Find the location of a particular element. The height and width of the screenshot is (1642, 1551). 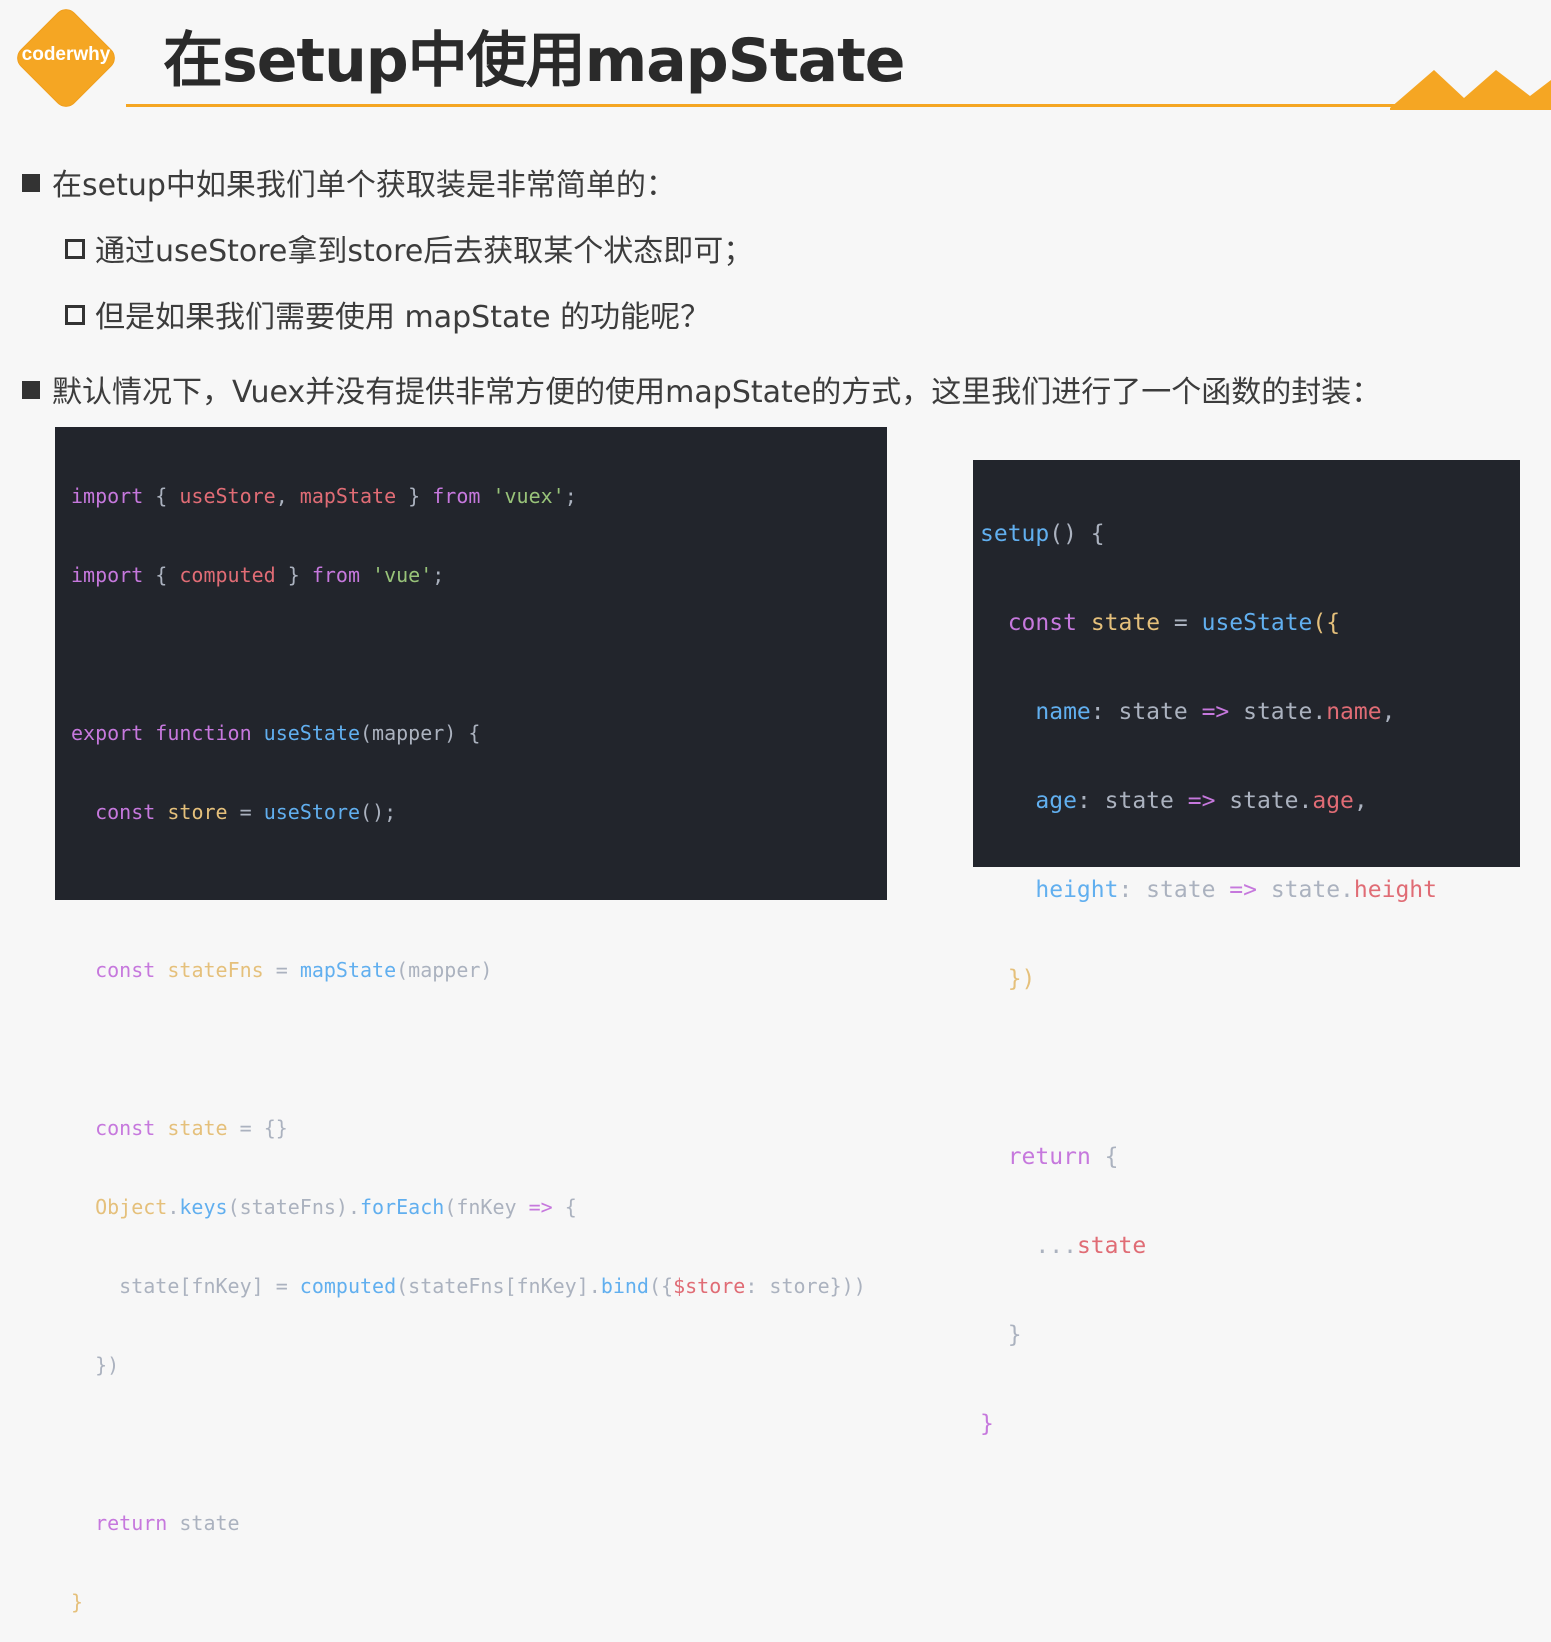

logo-text: coderwhy is located at coordinates (66, 54).